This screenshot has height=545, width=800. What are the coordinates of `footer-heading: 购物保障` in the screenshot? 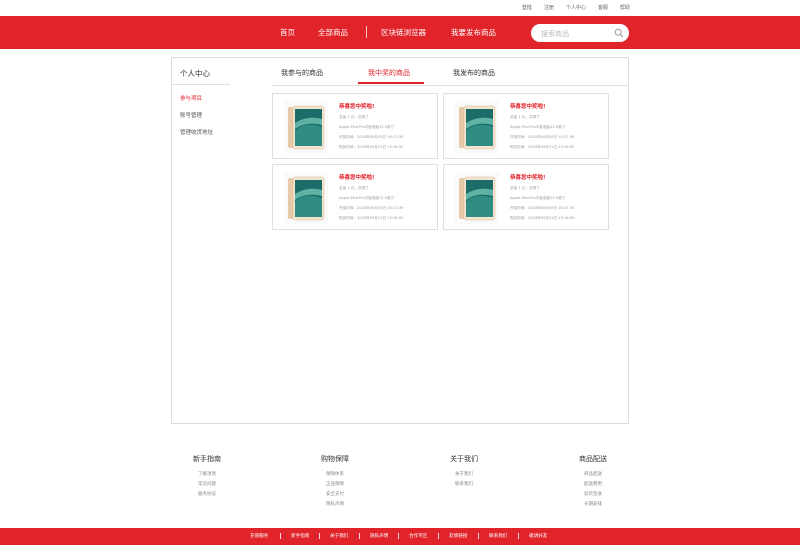 It's located at (335, 459).